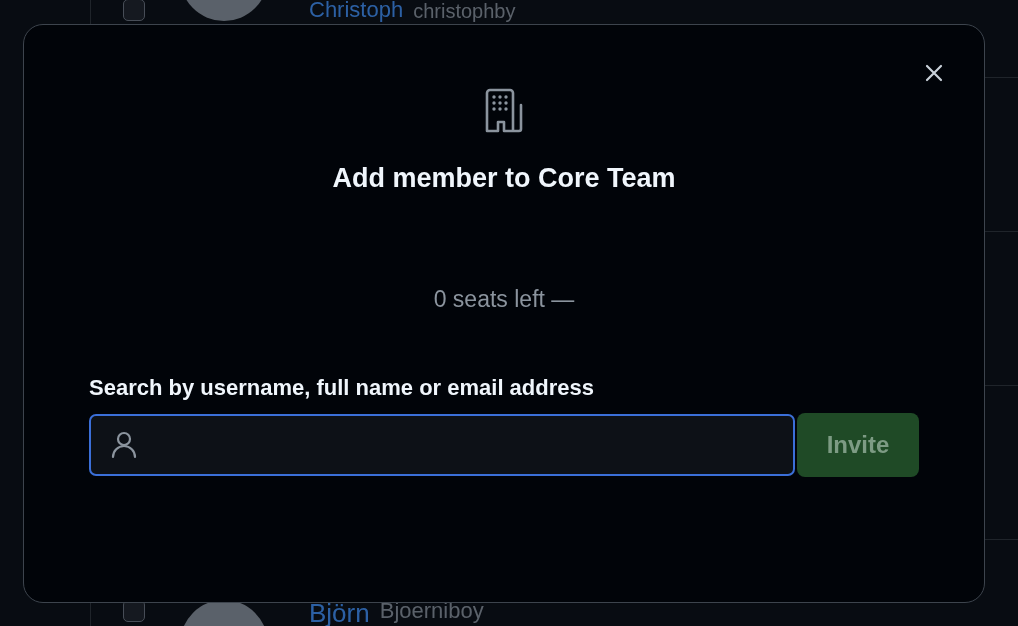  What do you see at coordinates (464, 11) in the screenshot?
I see `member-username: christophby` at bounding box center [464, 11].